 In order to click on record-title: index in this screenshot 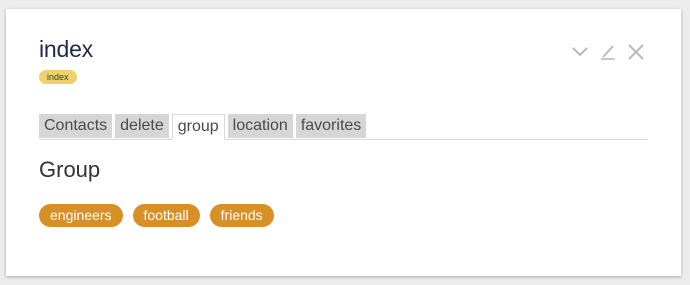, I will do `click(66, 49)`.